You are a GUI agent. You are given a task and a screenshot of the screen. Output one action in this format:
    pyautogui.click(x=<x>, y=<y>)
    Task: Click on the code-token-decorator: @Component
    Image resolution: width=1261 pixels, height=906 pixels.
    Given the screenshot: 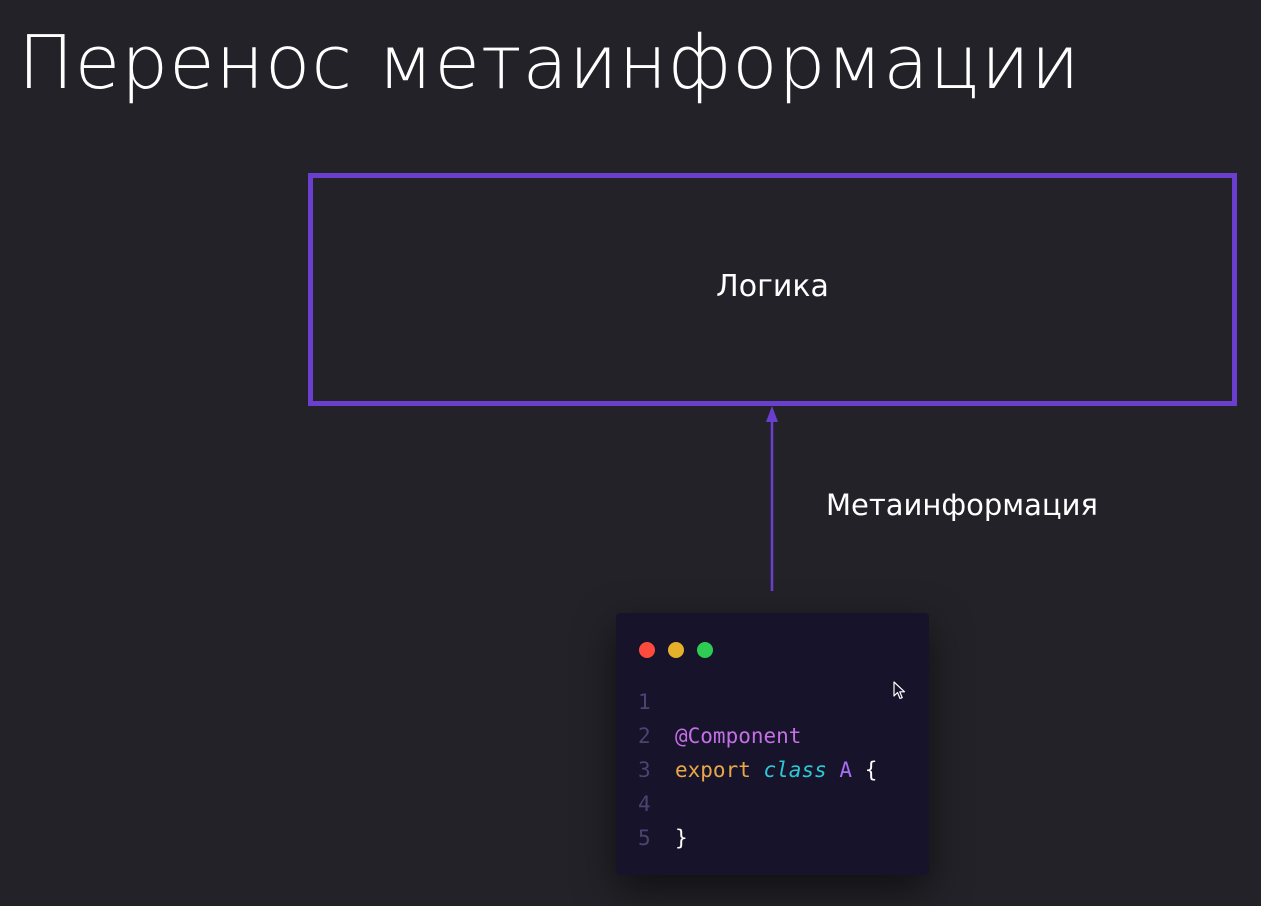 What is the action you would take?
    pyautogui.click(x=738, y=736)
    